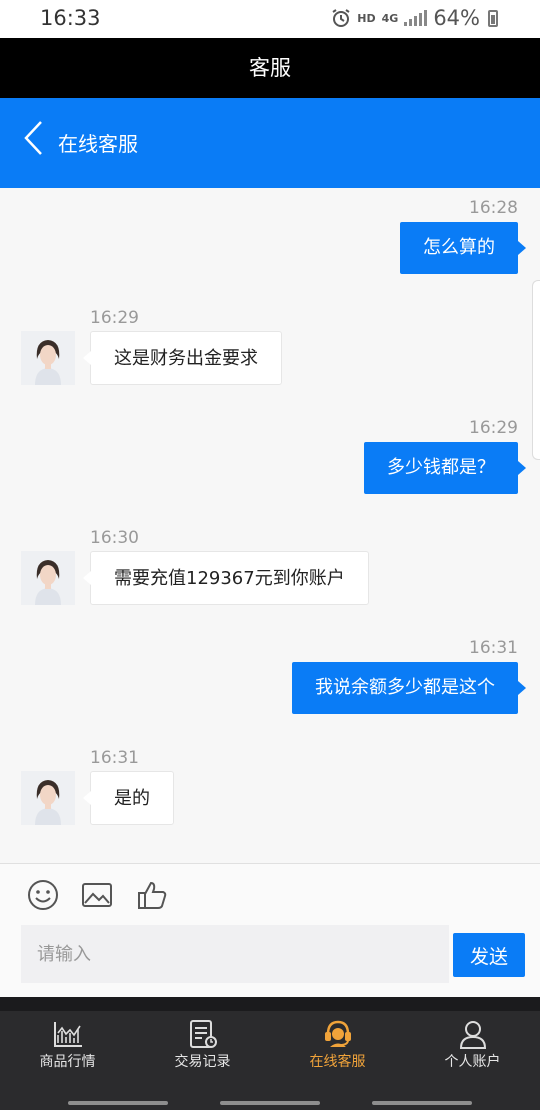 The width and height of the screenshot is (540, 1110). Describe the element at coordinates (456, 18) in the screenshot. I see `battery-percent: 64%` at that location.